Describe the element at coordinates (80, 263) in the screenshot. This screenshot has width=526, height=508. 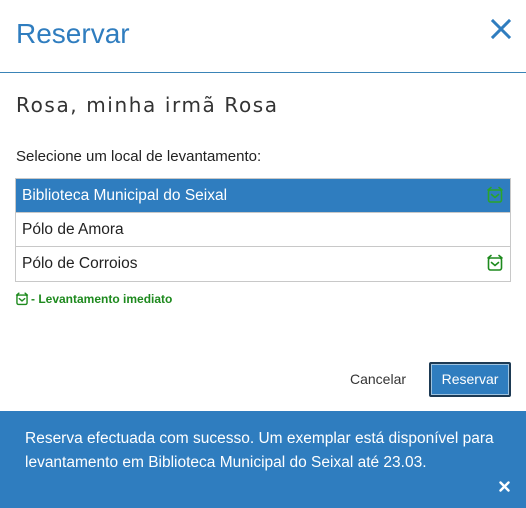
I see `location-label: Pólo de Corroios` at that location.